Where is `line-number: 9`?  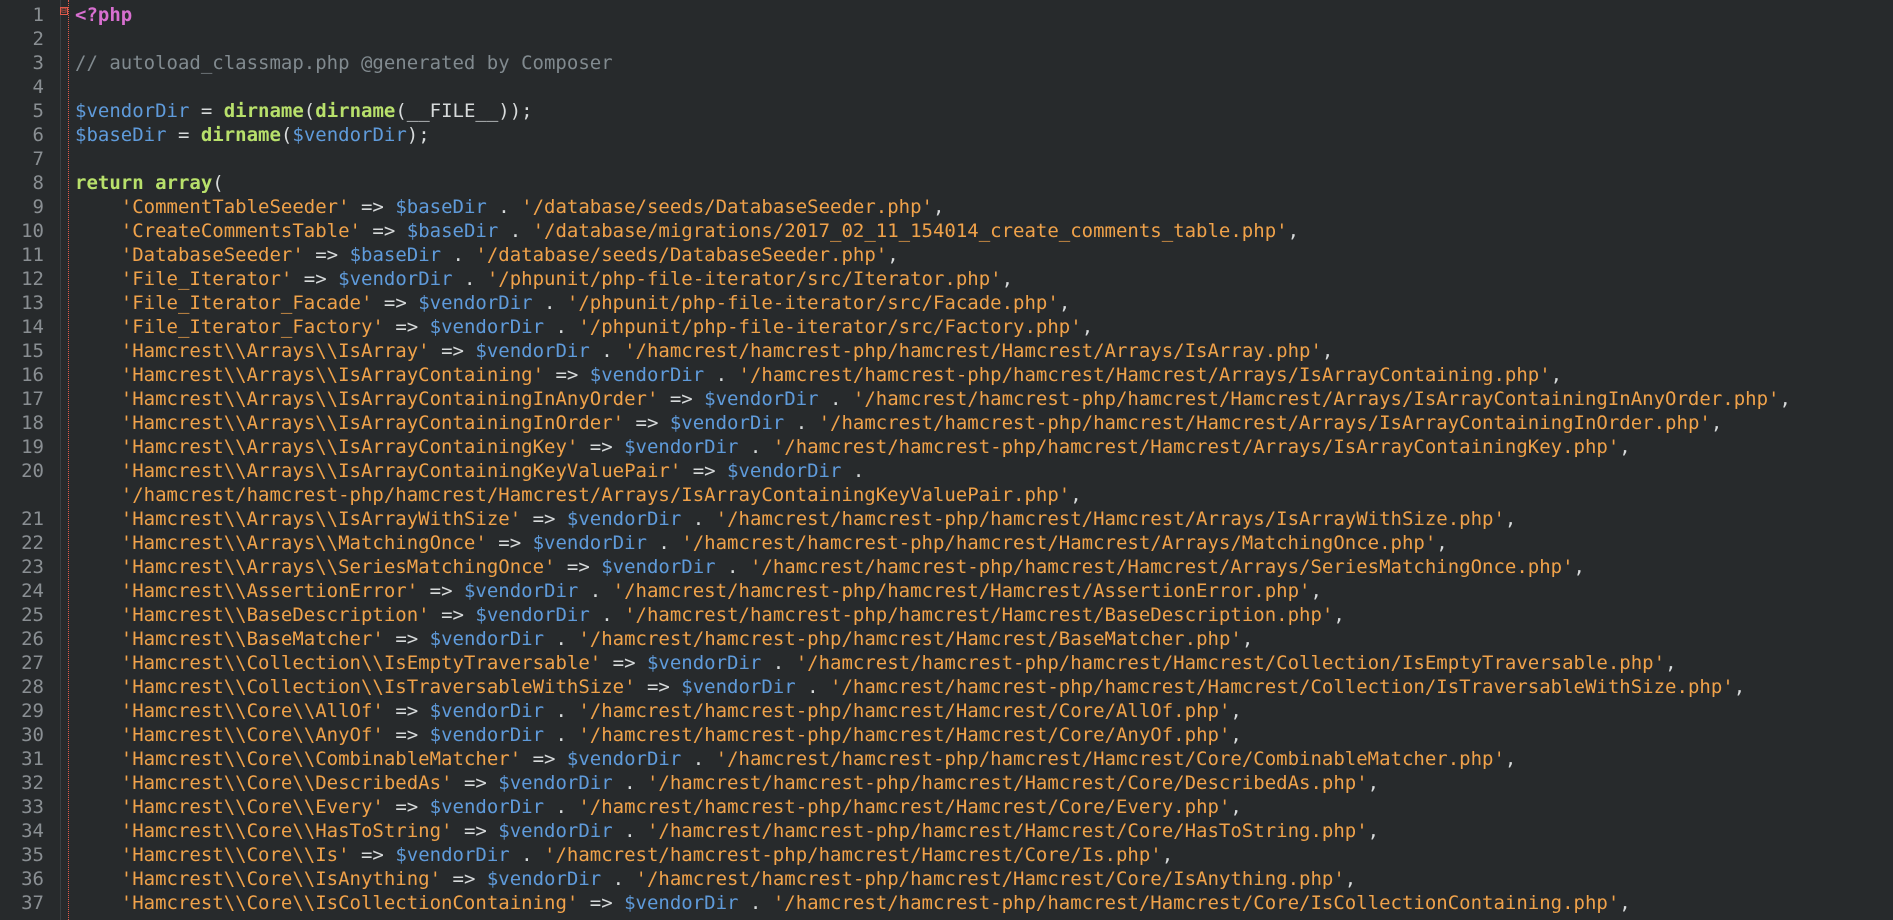
line-number: 9 is located at coordinates (38, 207).